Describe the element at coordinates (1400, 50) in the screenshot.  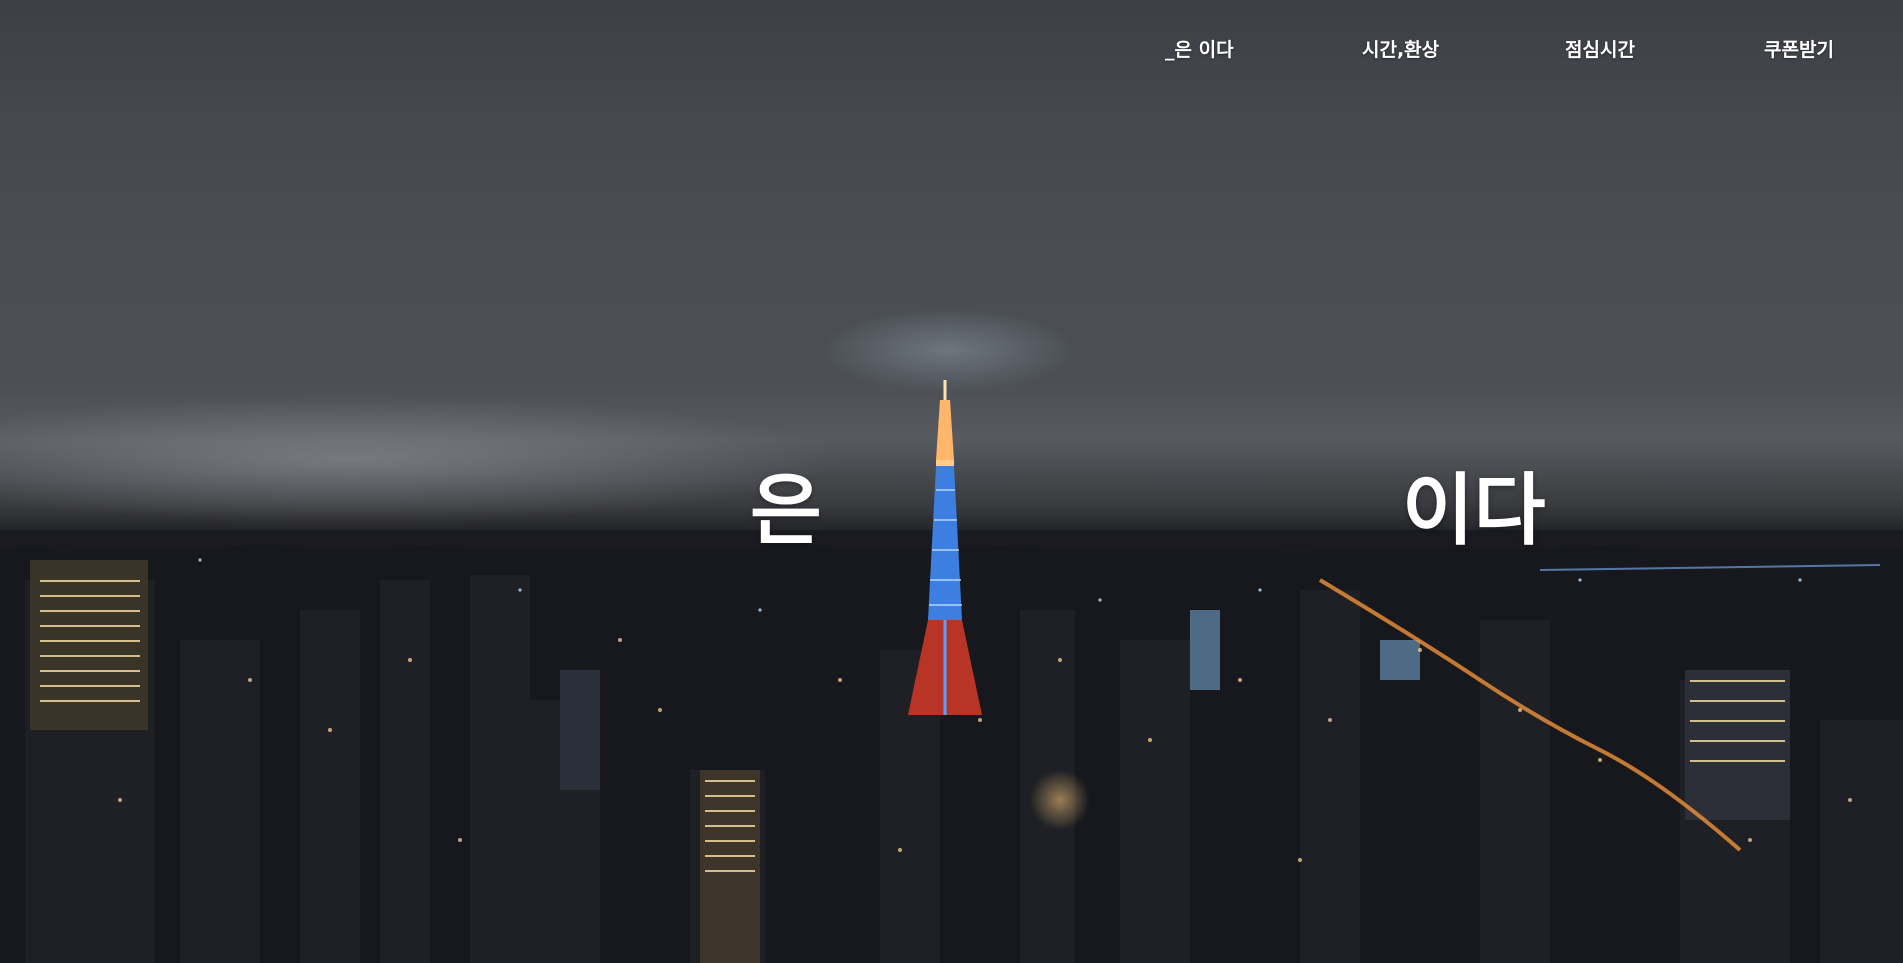
I see `nav-item-time-fantasy: 시간,환상` at that location.